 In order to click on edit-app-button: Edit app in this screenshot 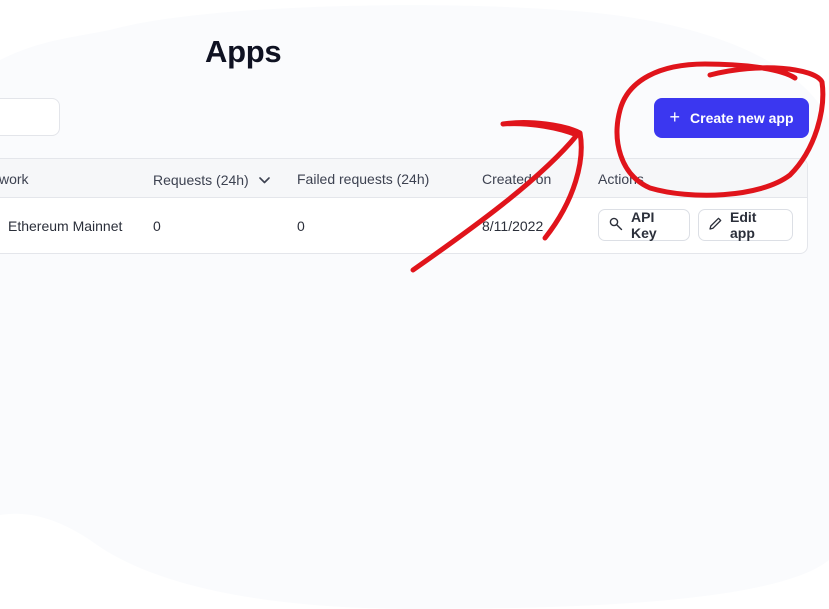, I will do `click(745, 225)`.